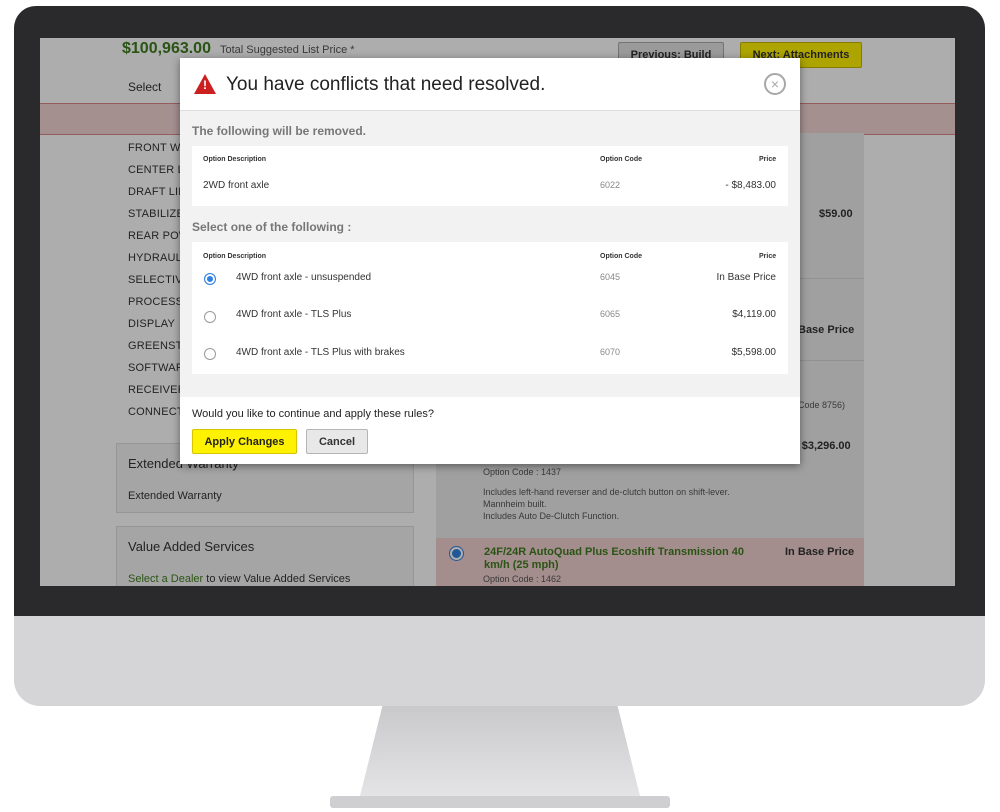  What do you see at coordinates (610, 277) in the screenshot?
I see `choice-code: 6045` at bounding box center [610, 277].